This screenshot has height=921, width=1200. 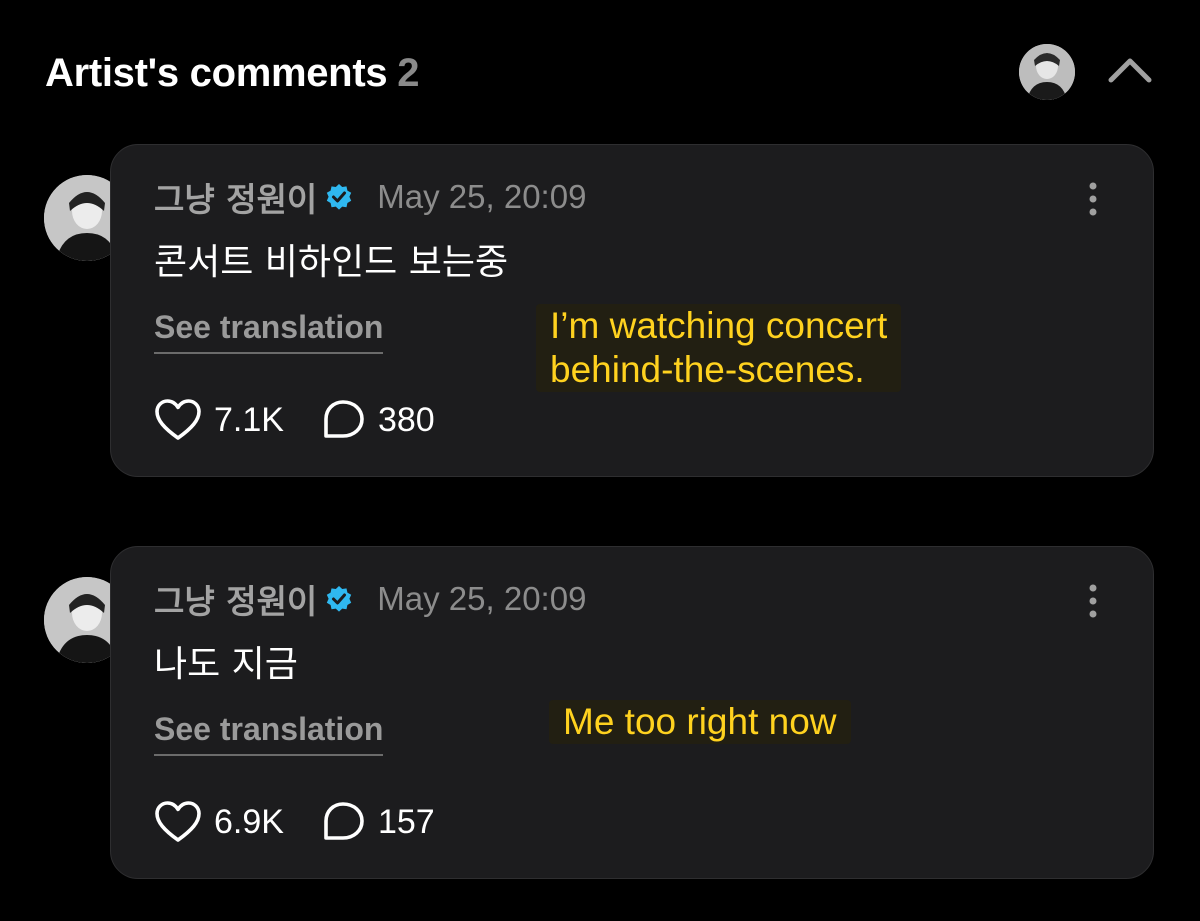 What do you see at coordinates (294, 420) in the screenshot?
I see `comment-actions: 7.1K 380` at bounding box center [294, 420].